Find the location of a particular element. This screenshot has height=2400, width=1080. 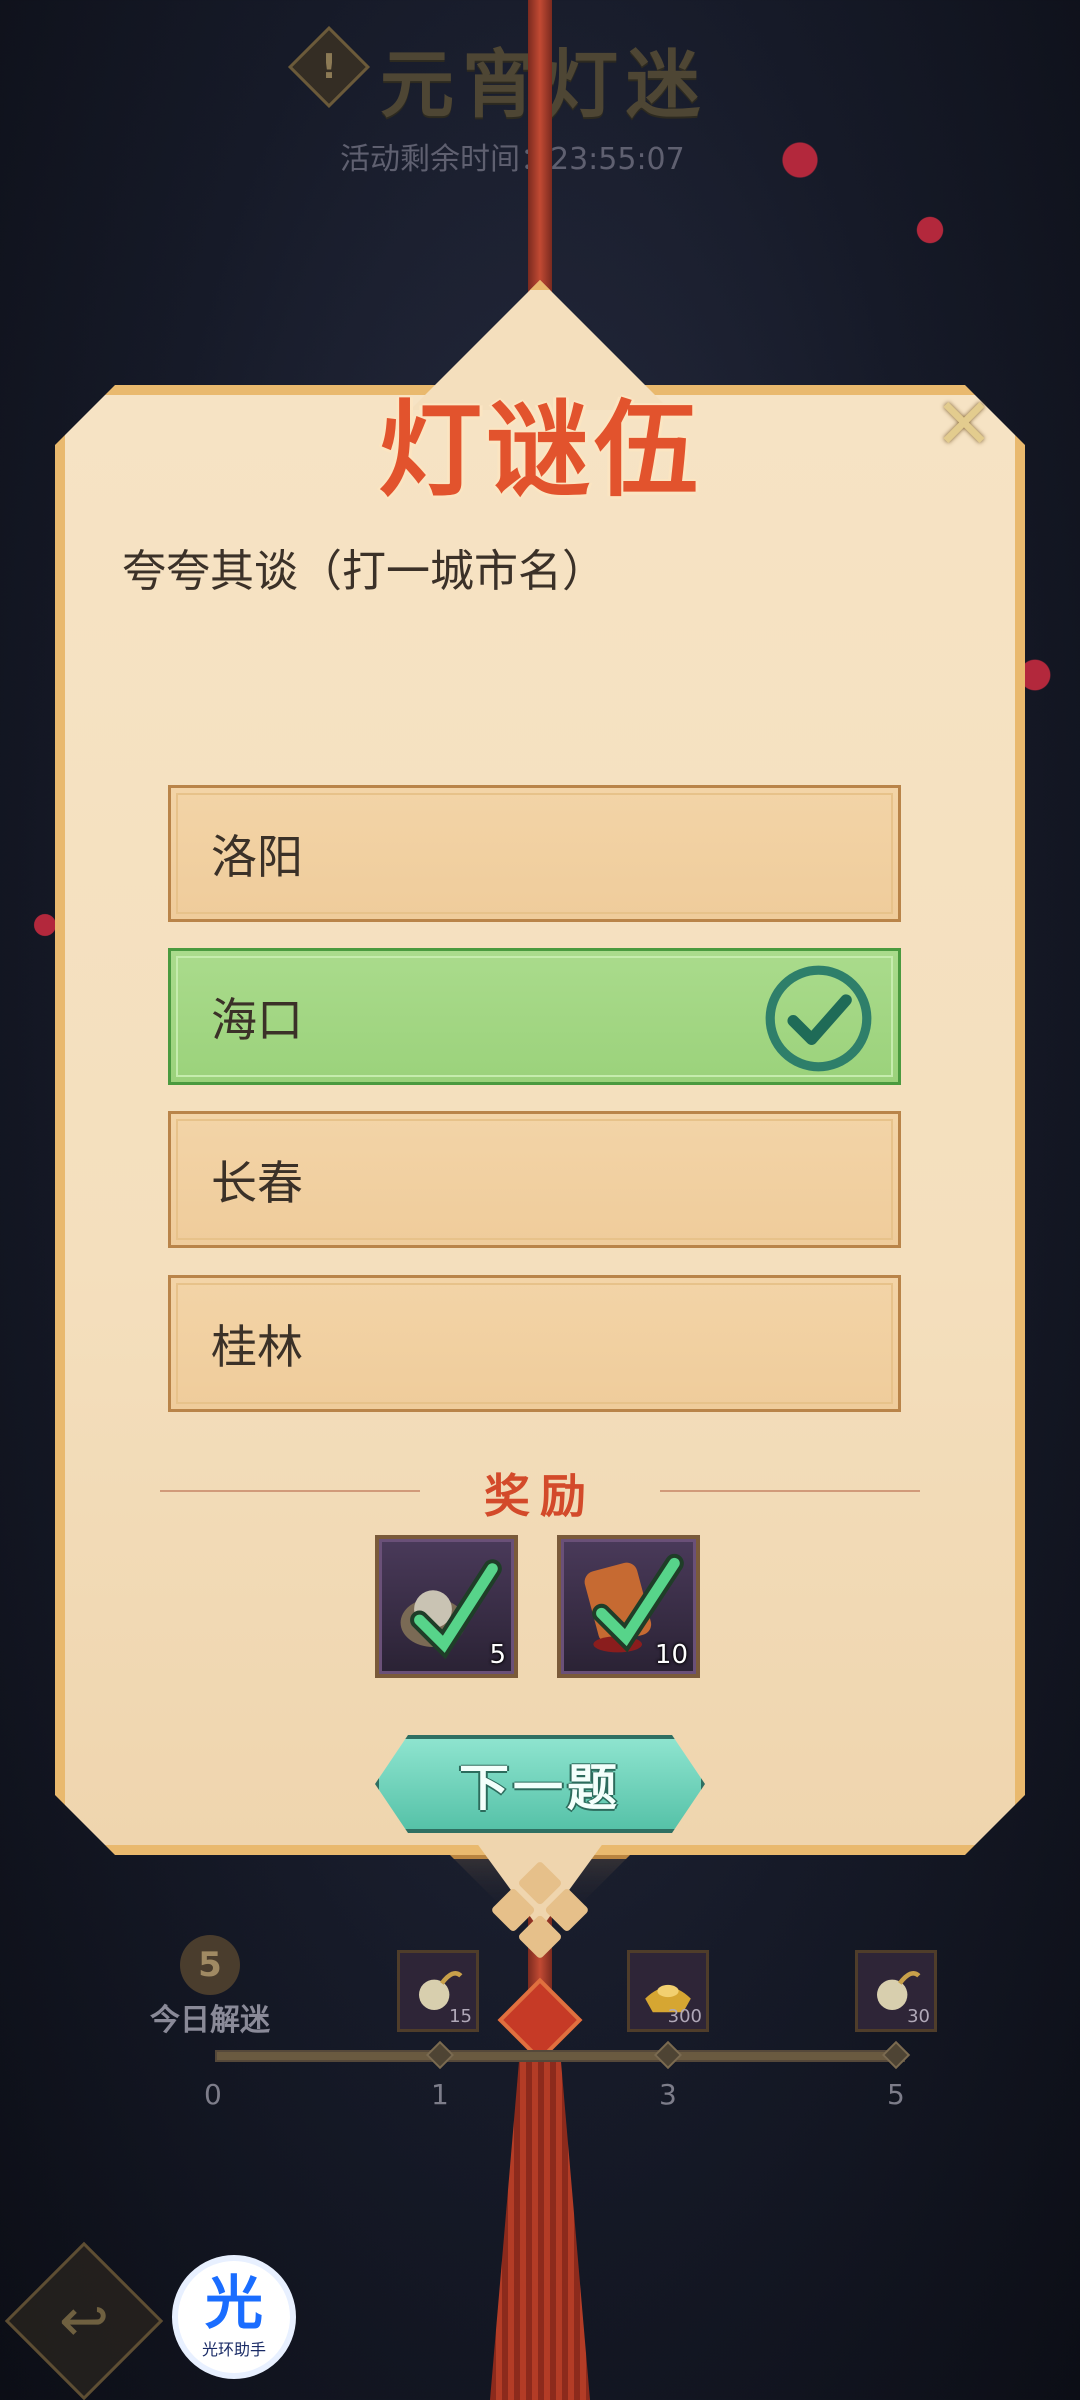

reward-item-2: 10 is located at coordinates (628, 1606).